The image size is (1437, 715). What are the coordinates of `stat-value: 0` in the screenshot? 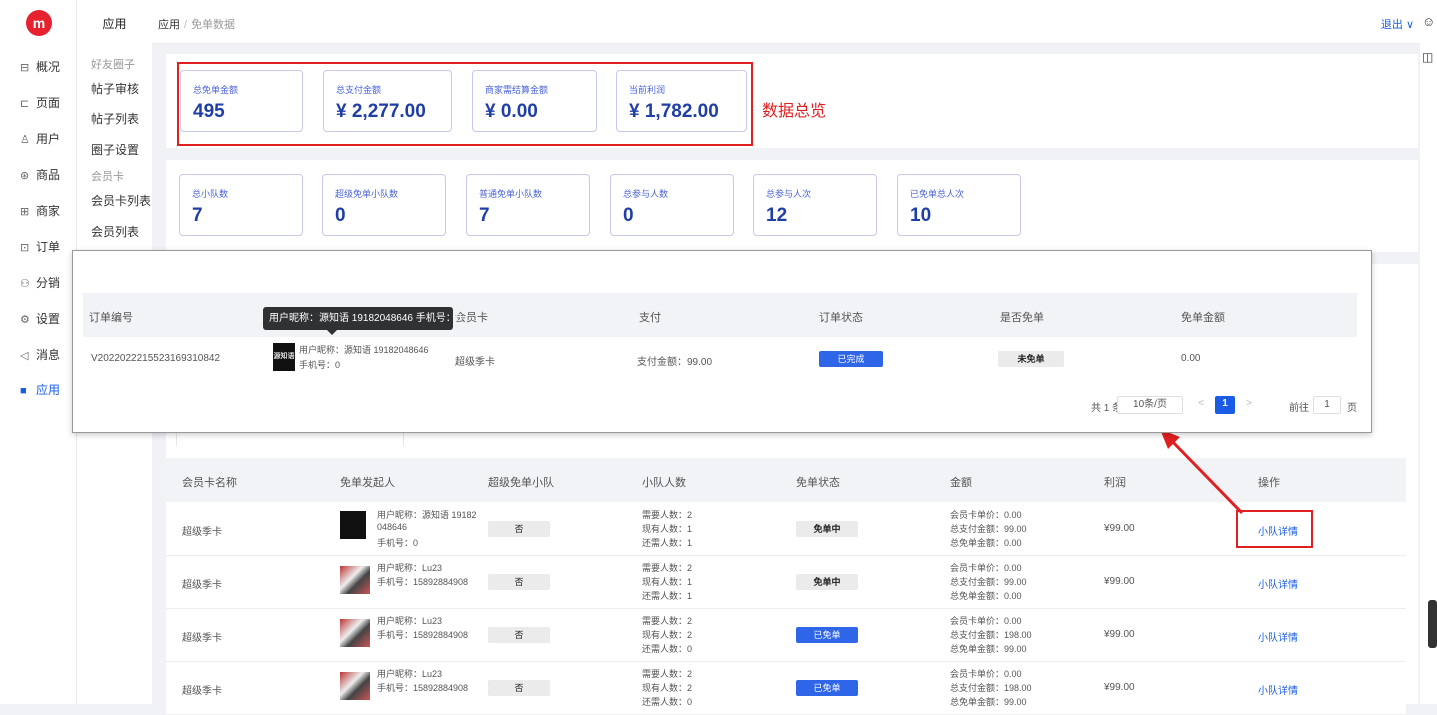 It's located at (340, 215).